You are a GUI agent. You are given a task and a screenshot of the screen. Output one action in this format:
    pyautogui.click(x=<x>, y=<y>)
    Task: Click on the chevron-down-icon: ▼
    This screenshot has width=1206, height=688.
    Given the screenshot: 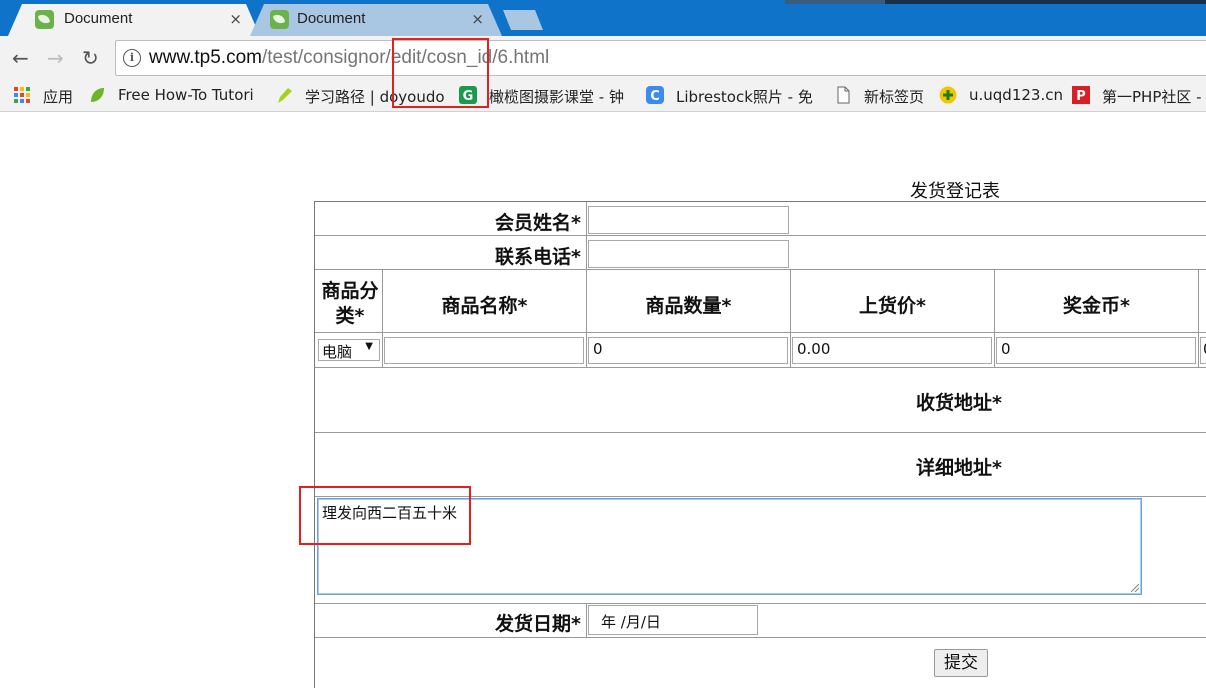 What is the action you would take?
    pyautogui.click(x=369, y=346)
    